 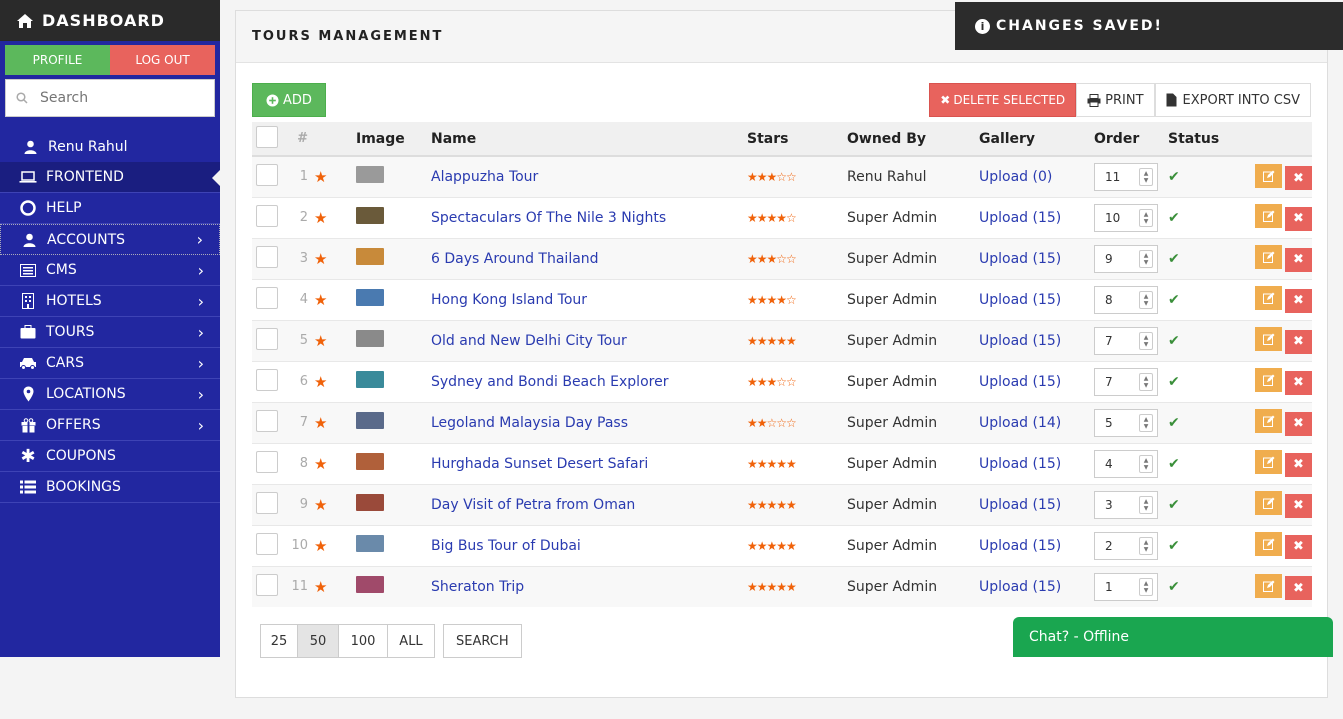 I want to click on chat-widget: Chat? - Offline, so click(x=1173, y=637).